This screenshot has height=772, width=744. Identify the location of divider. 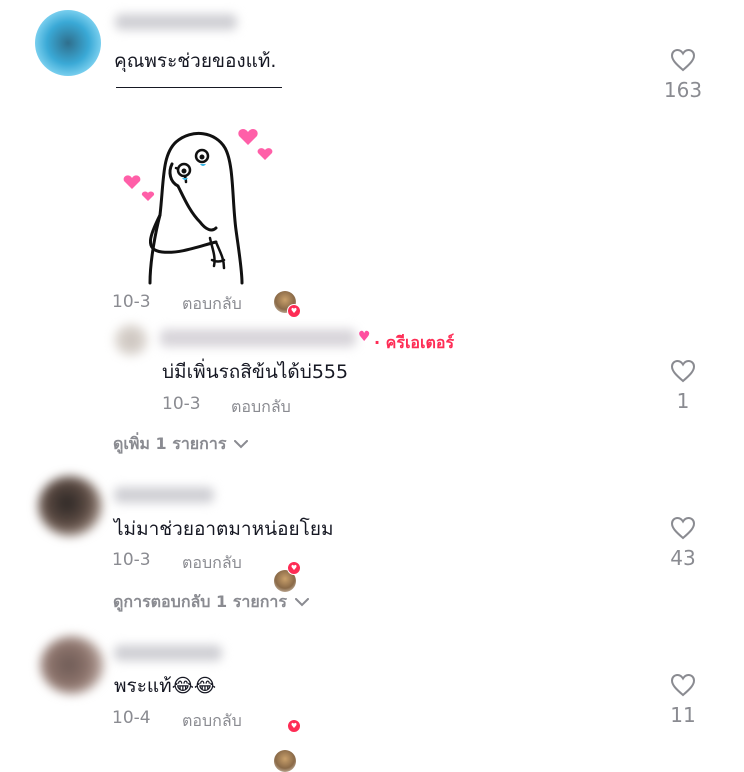
(199, 87).